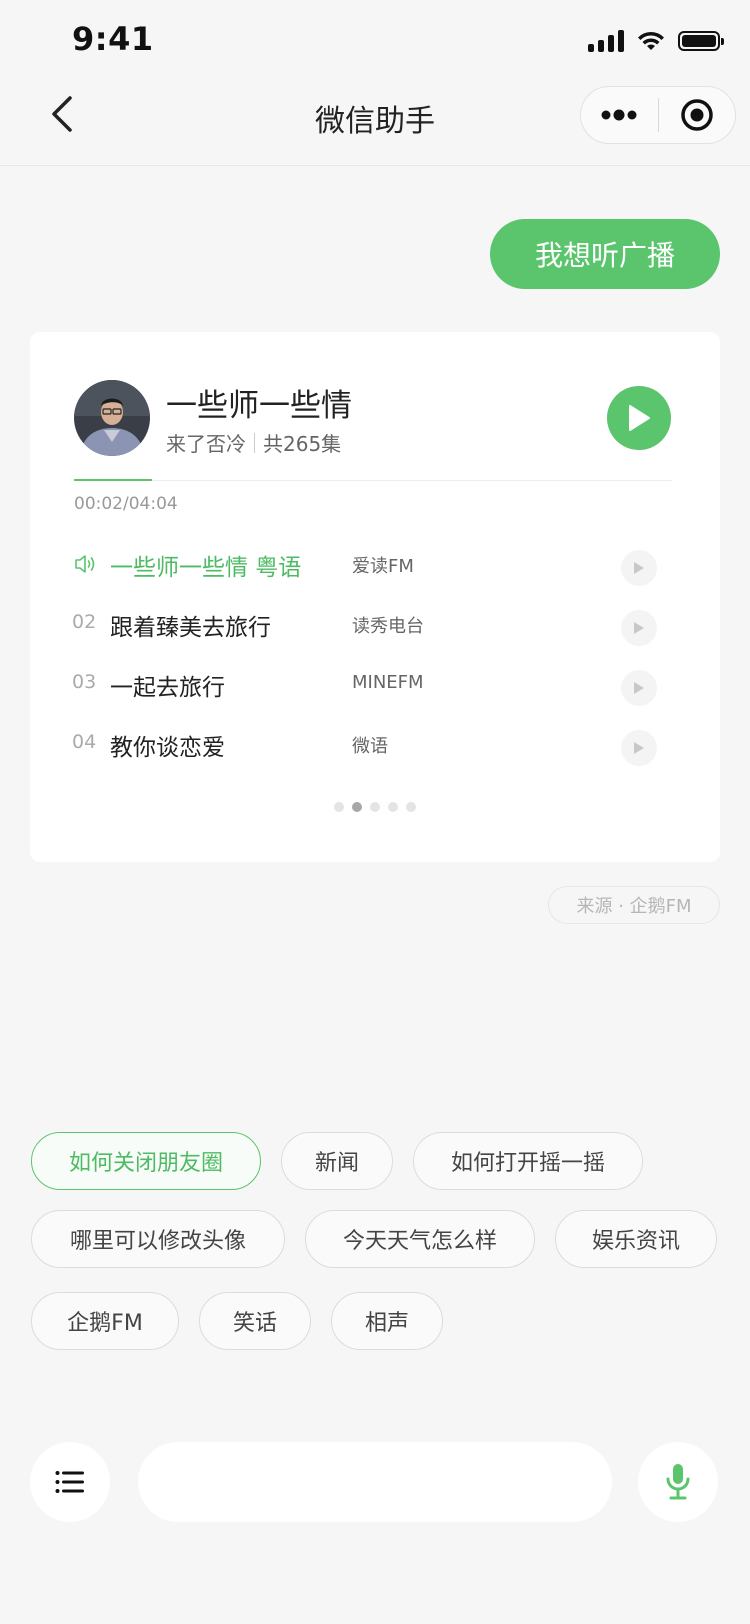 Image resolution: width=750 pixels, height=1624 pixels. I want to click on suggestion-chip: 娱乐资讯, so click(636, 1239).